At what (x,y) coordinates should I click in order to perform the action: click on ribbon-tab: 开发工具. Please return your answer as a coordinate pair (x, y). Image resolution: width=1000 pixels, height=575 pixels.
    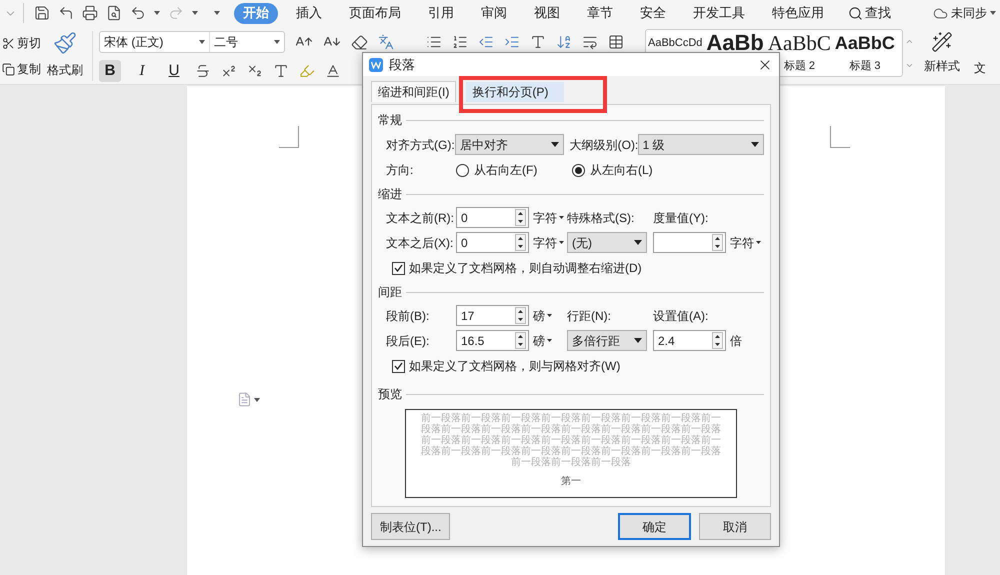
    Looking at the image, I should click on (719, 13).